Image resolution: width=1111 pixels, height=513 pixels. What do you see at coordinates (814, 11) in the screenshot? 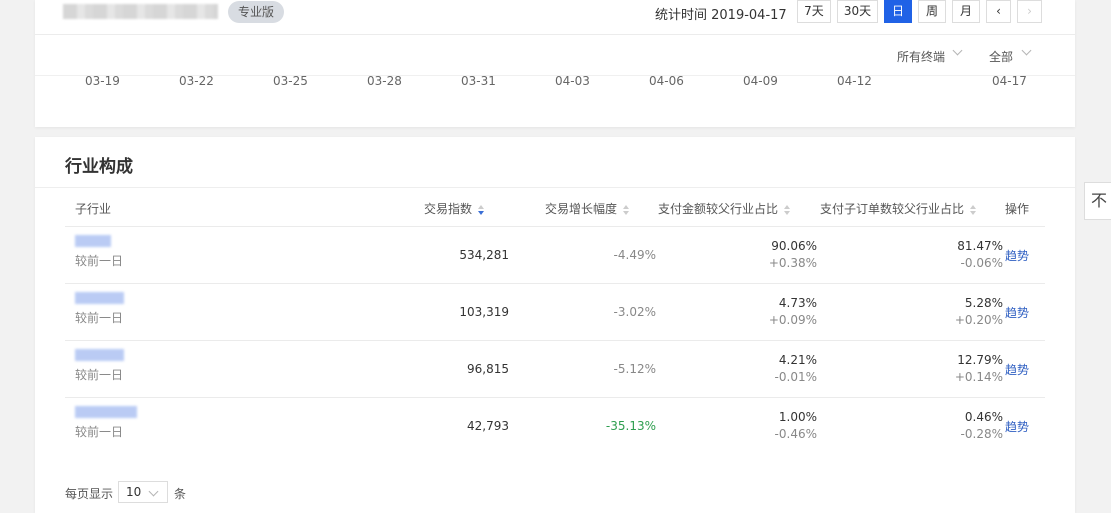
I see `range-7d-button: 7天` at bounding box center [814, 11].